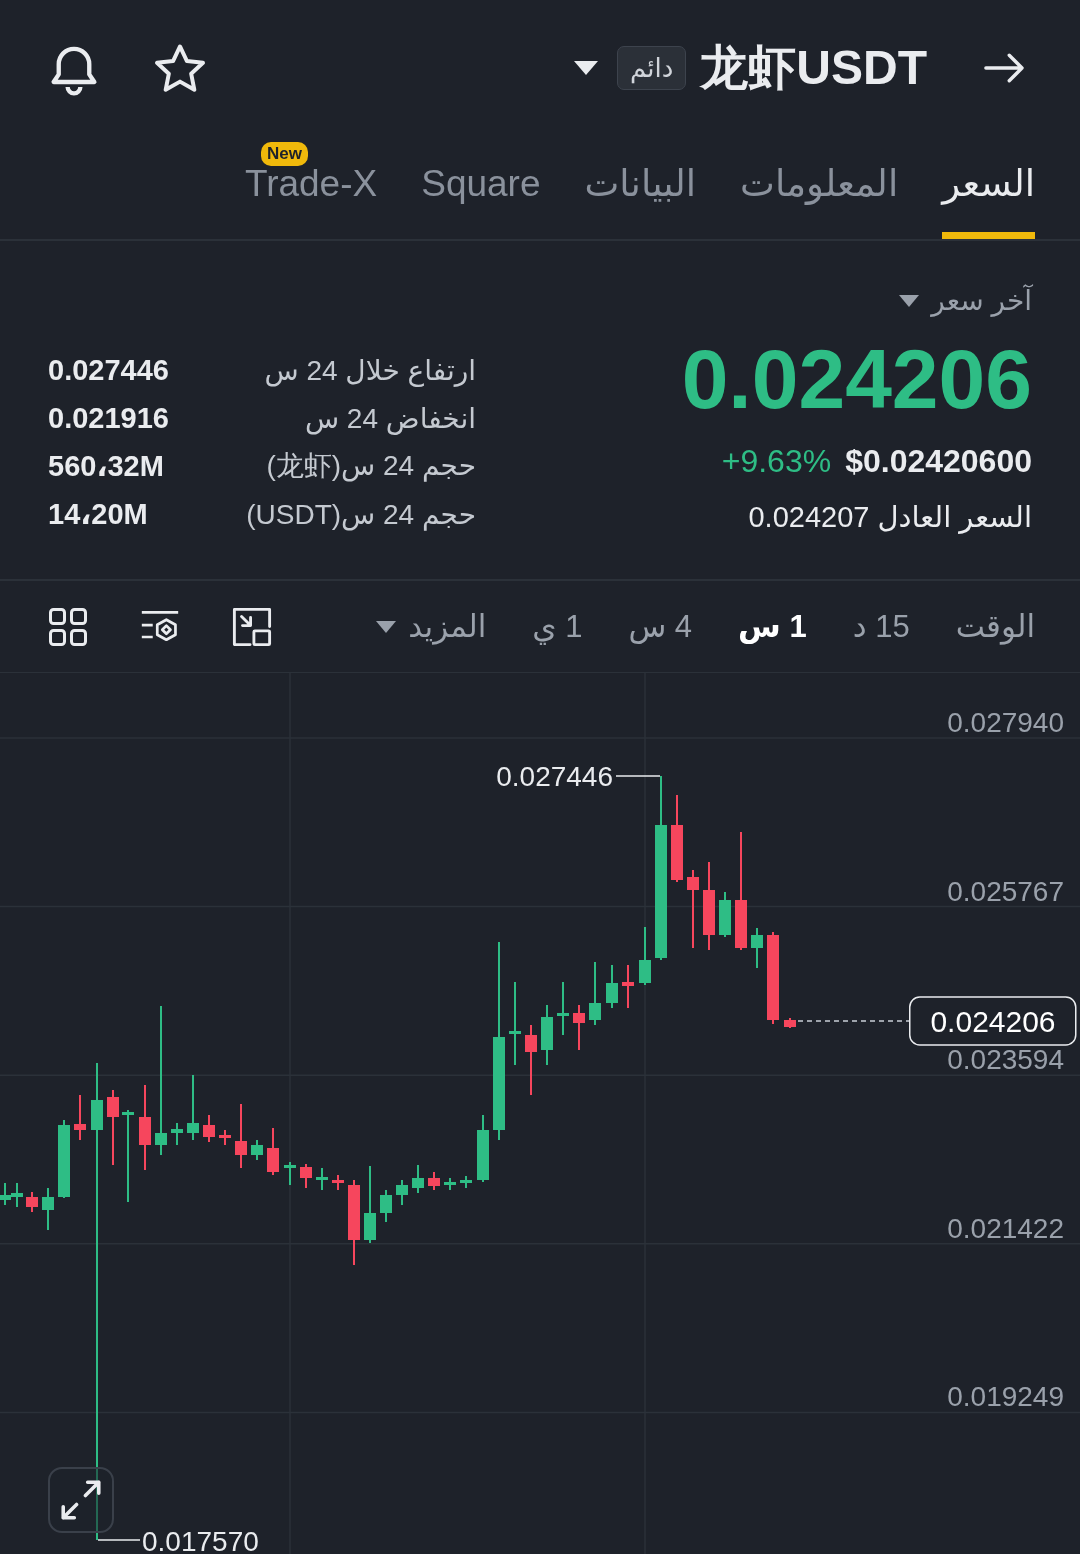  I want to click on low-price-label: 0.017570, so click(200, 1540).